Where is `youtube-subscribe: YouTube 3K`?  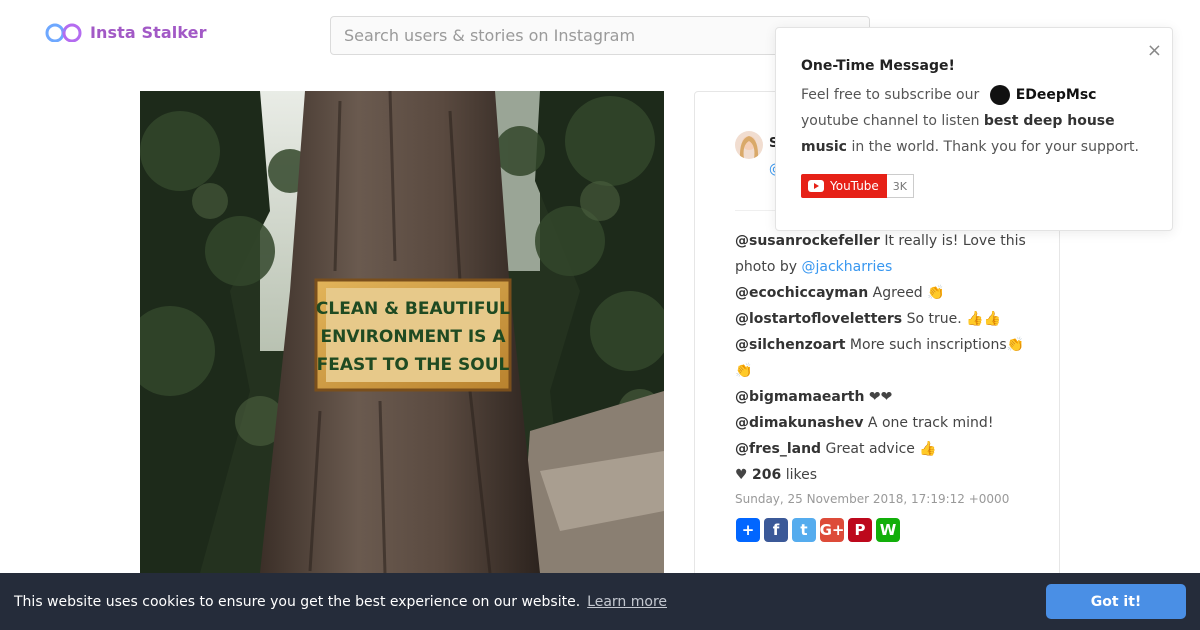 youtube-subscribe: YouTube 3K is located at coordinates (858, 186).